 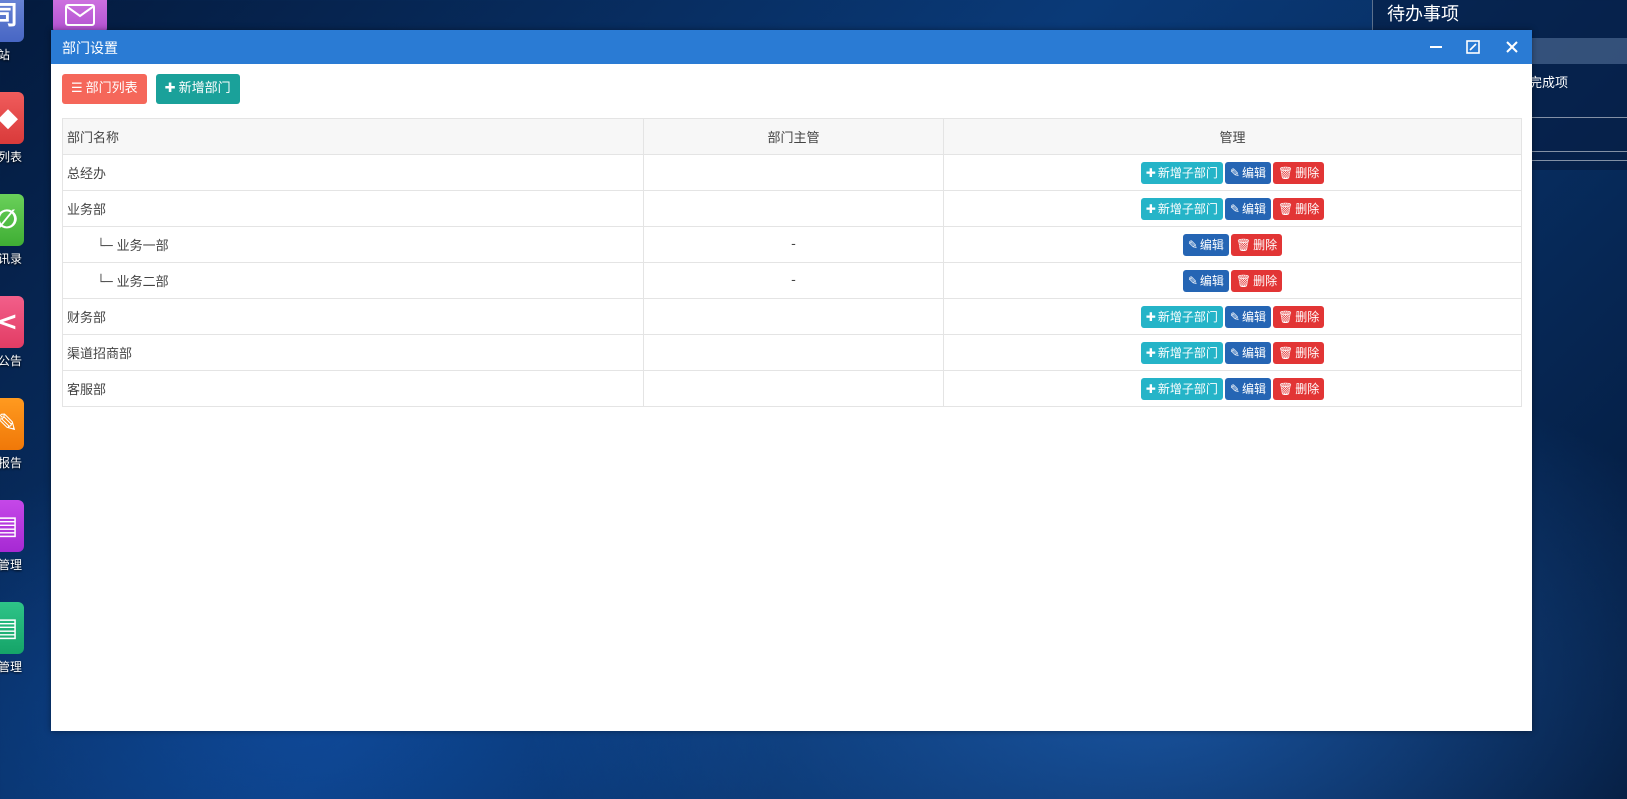 I want to click on department-list-button: ☰ 部门列表, so click(x=104, y=89).